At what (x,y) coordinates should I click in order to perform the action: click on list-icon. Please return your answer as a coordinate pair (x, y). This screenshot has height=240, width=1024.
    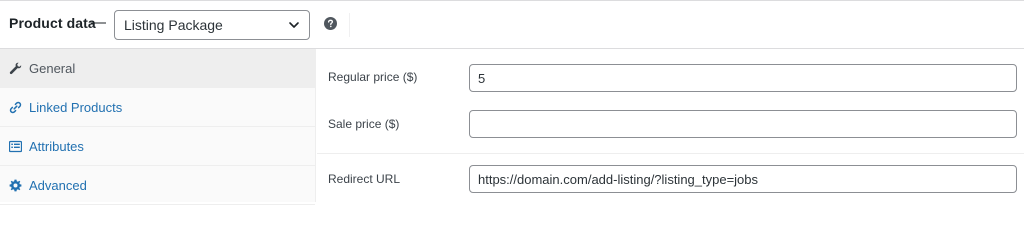
    Looking at the image, I should click on (15, 146).